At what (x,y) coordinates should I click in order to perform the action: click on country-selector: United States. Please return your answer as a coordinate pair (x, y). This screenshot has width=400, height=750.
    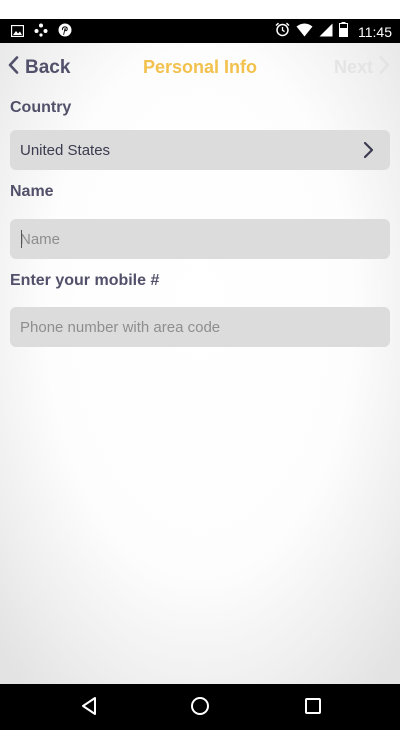
    Looking at the image, I should click on (200, 150).